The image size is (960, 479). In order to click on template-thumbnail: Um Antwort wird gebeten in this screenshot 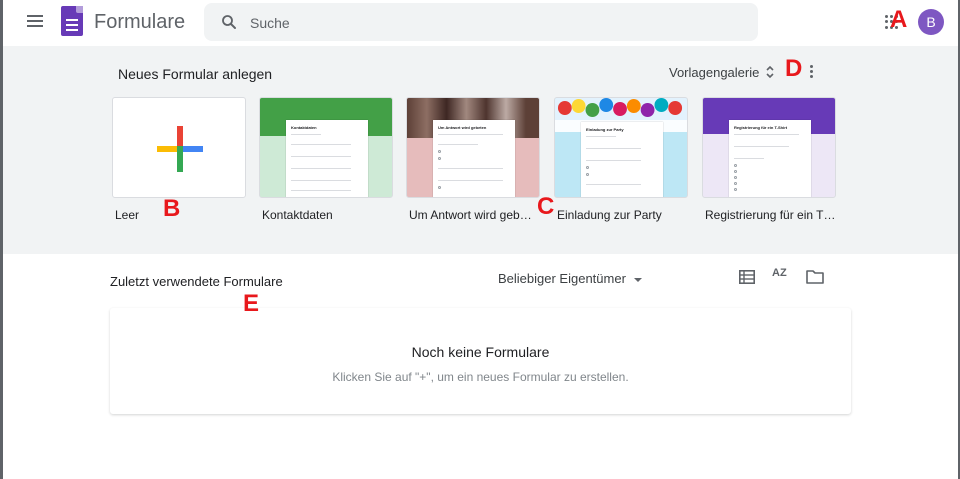, I will do `click(473, 147)`.